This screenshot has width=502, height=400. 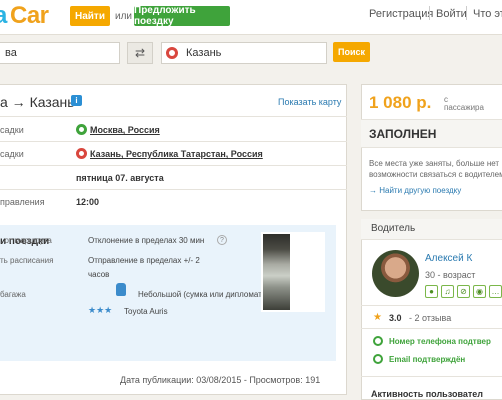 I want to click on rating-value: 3.0, so click(x=395, y=318).